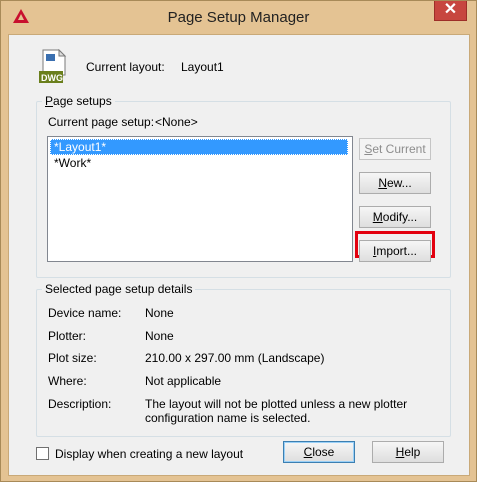 The width and height of the screenshot is (477, 482). Describe the element at coordinates (319, 452) in the screenshot. I see `close-button: Close` at that location.